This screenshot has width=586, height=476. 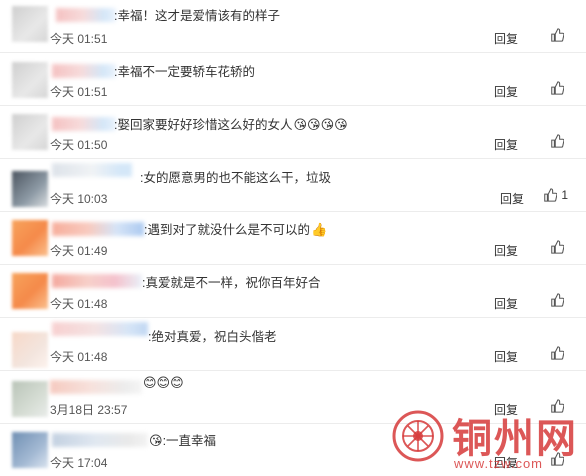 I want to click on comment-row: :女的愿意男的也不能这么干，垃圾 今天 10:03 回复 1, so click(x=293, y=185).